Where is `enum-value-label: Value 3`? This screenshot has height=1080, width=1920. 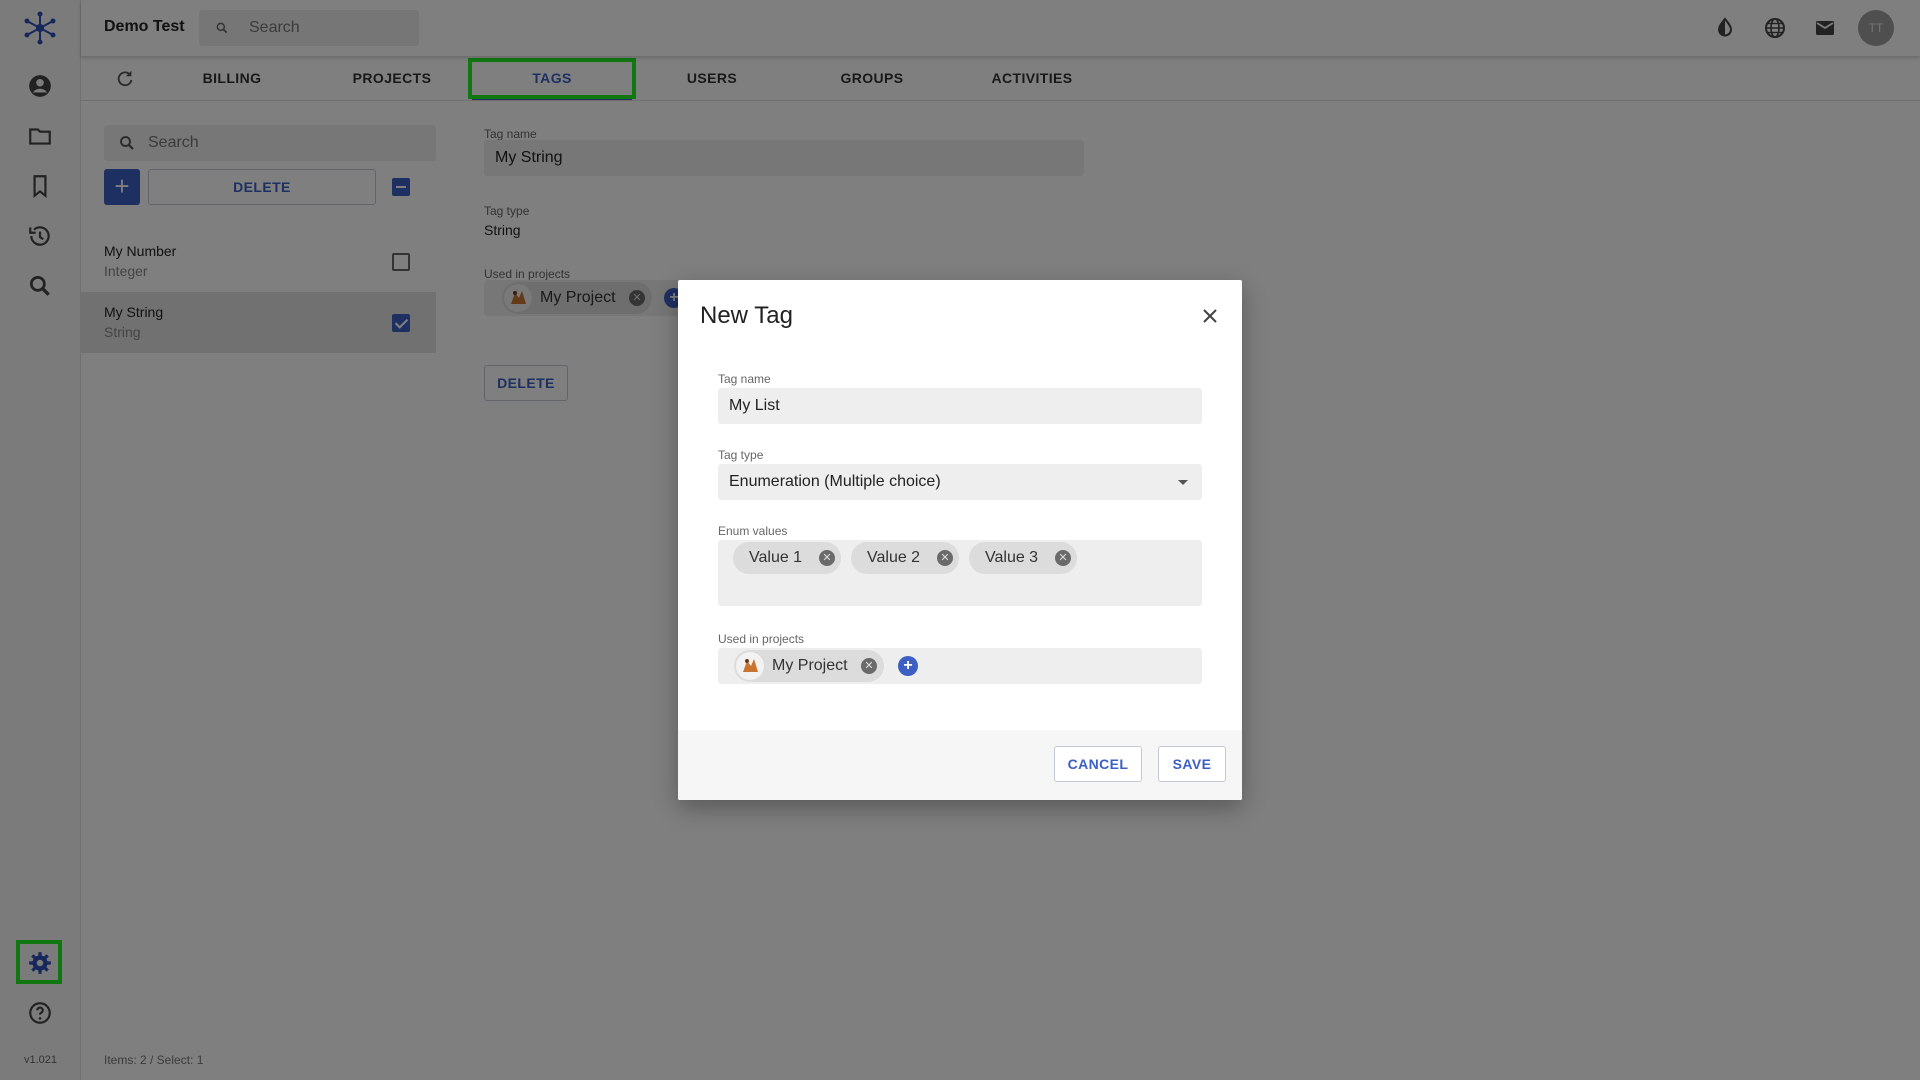 enum-value-label: Value 3 is located at coordinates (1012, 557).